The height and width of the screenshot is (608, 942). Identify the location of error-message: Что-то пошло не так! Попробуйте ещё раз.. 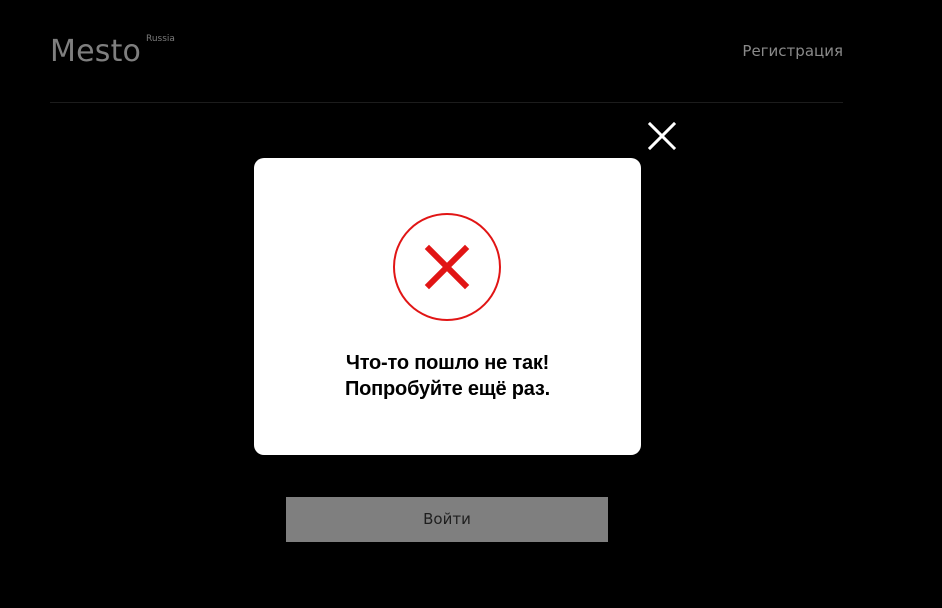
(447, 376).